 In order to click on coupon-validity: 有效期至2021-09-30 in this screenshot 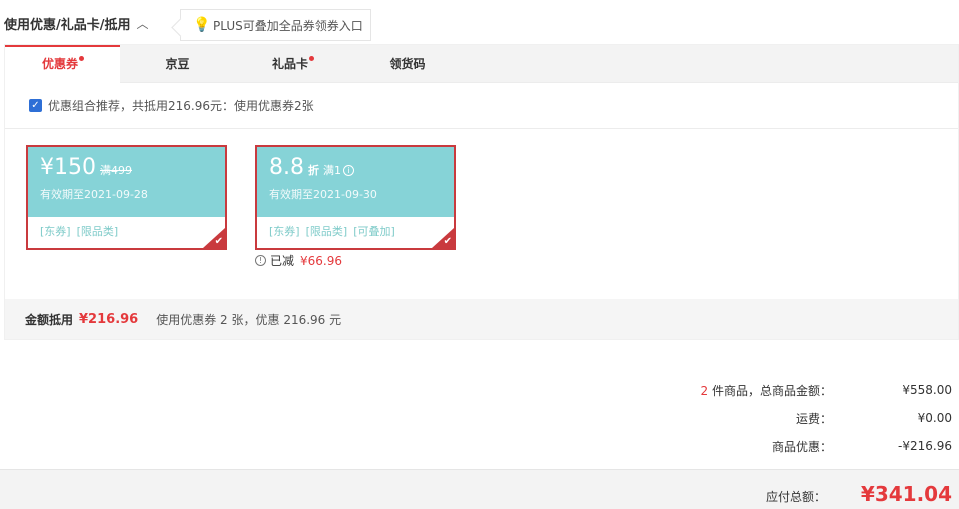, I will do `click(323, 194)`.